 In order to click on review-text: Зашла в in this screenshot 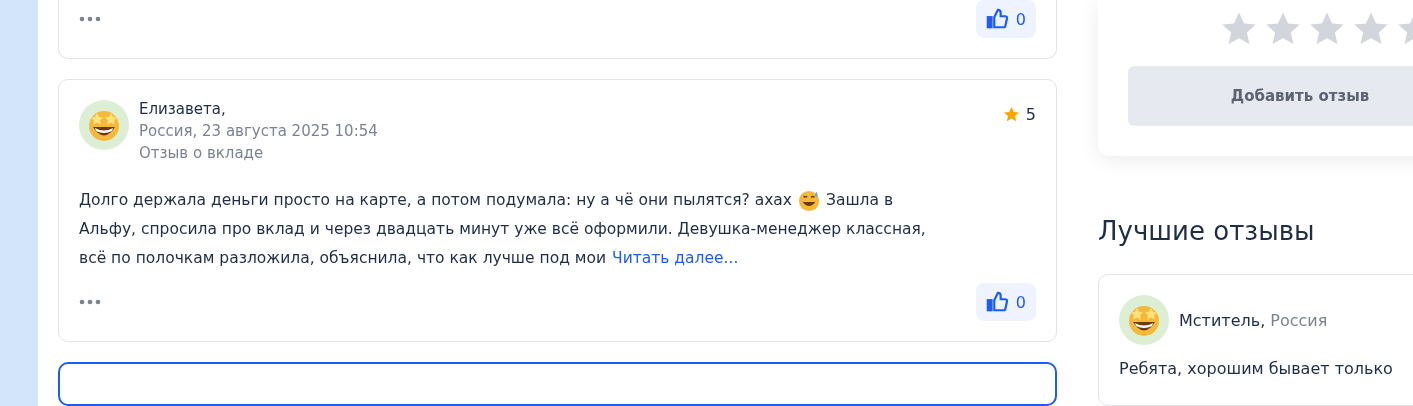, I will do `click(860, 200)`.